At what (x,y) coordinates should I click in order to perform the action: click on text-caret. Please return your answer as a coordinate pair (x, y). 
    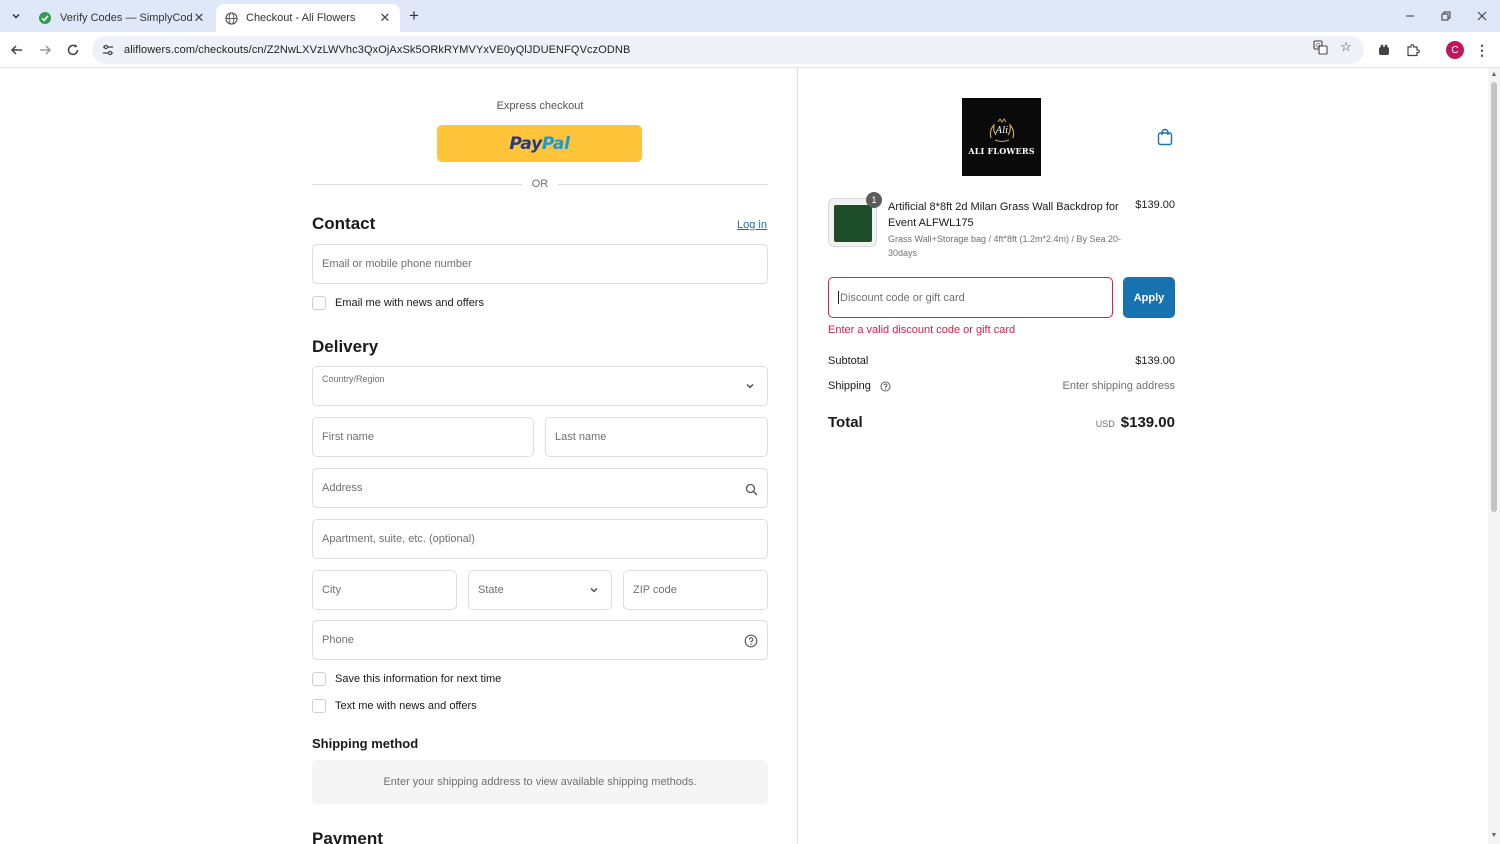
    Looking at the image, I should click on (838, 297).